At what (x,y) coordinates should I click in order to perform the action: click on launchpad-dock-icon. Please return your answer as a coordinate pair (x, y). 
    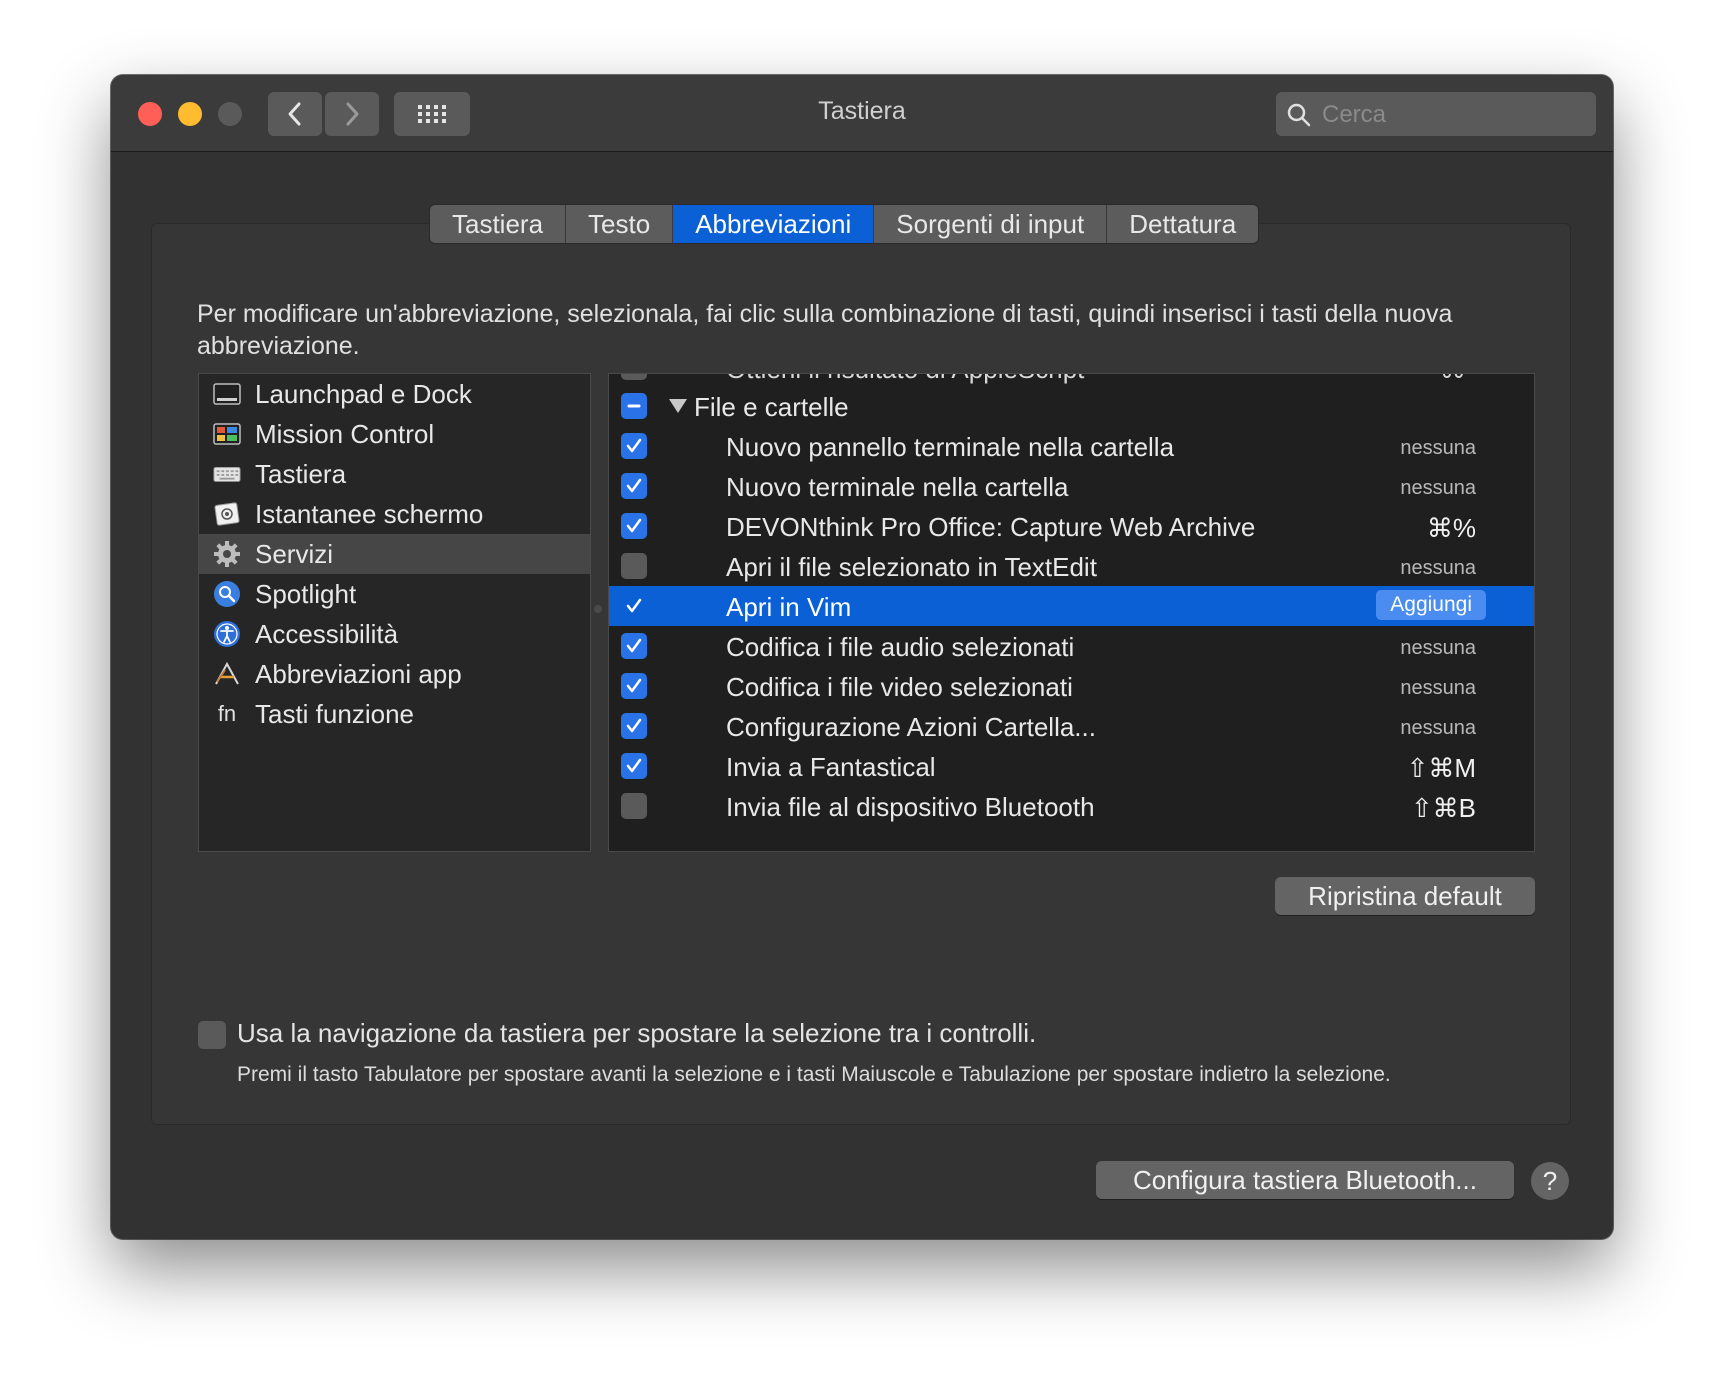
    Looking at the image, I should click on (227, 394).